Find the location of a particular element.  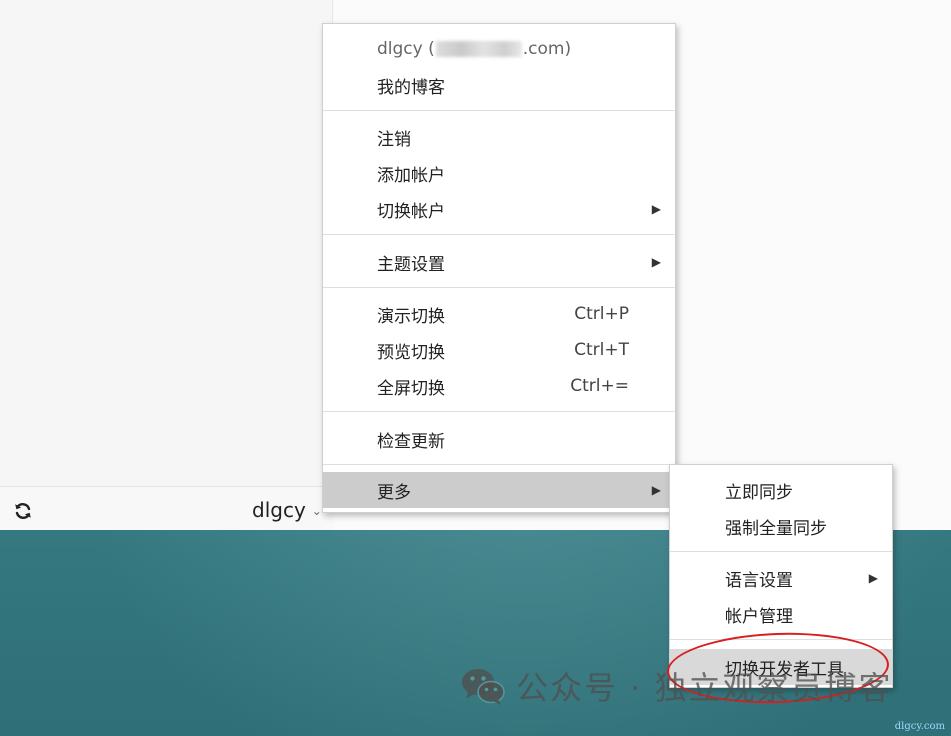

menu-item-force-full-sync: 强制全量同步 is located at coordinates (781, 526).